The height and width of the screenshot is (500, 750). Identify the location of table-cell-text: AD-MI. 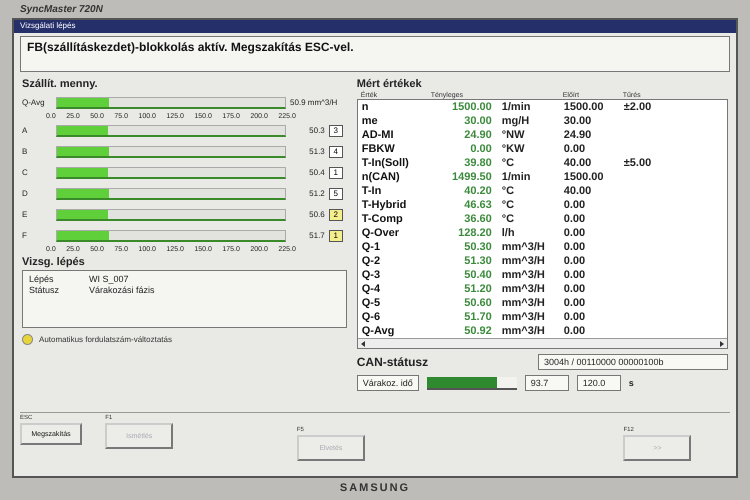
(378, 135).